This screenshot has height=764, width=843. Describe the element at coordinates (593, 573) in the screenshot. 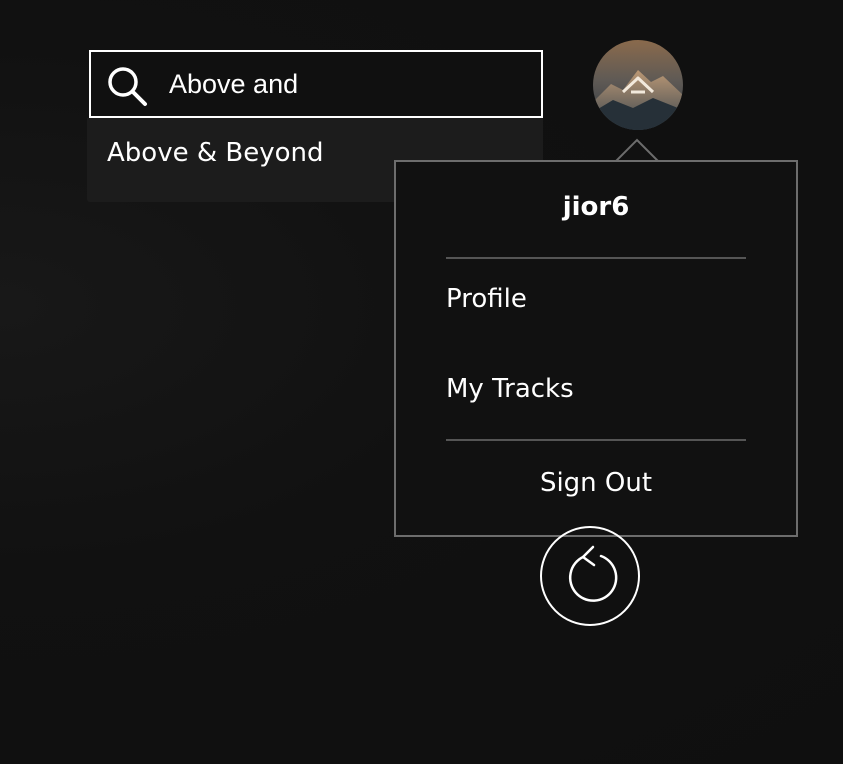

I see `refresh-icon` at that location.